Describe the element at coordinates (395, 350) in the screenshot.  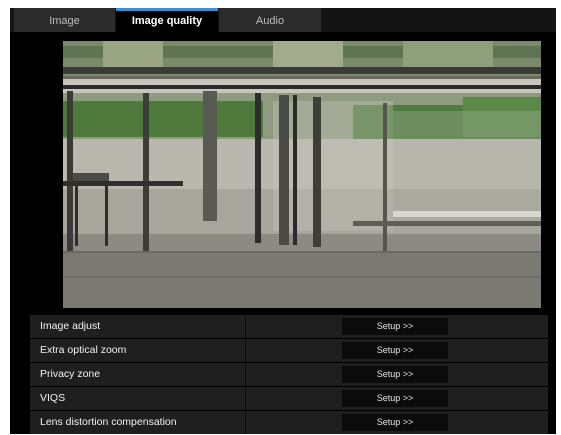
I see `extra-optical-zoom-setup-button: Setup >>` at that location.